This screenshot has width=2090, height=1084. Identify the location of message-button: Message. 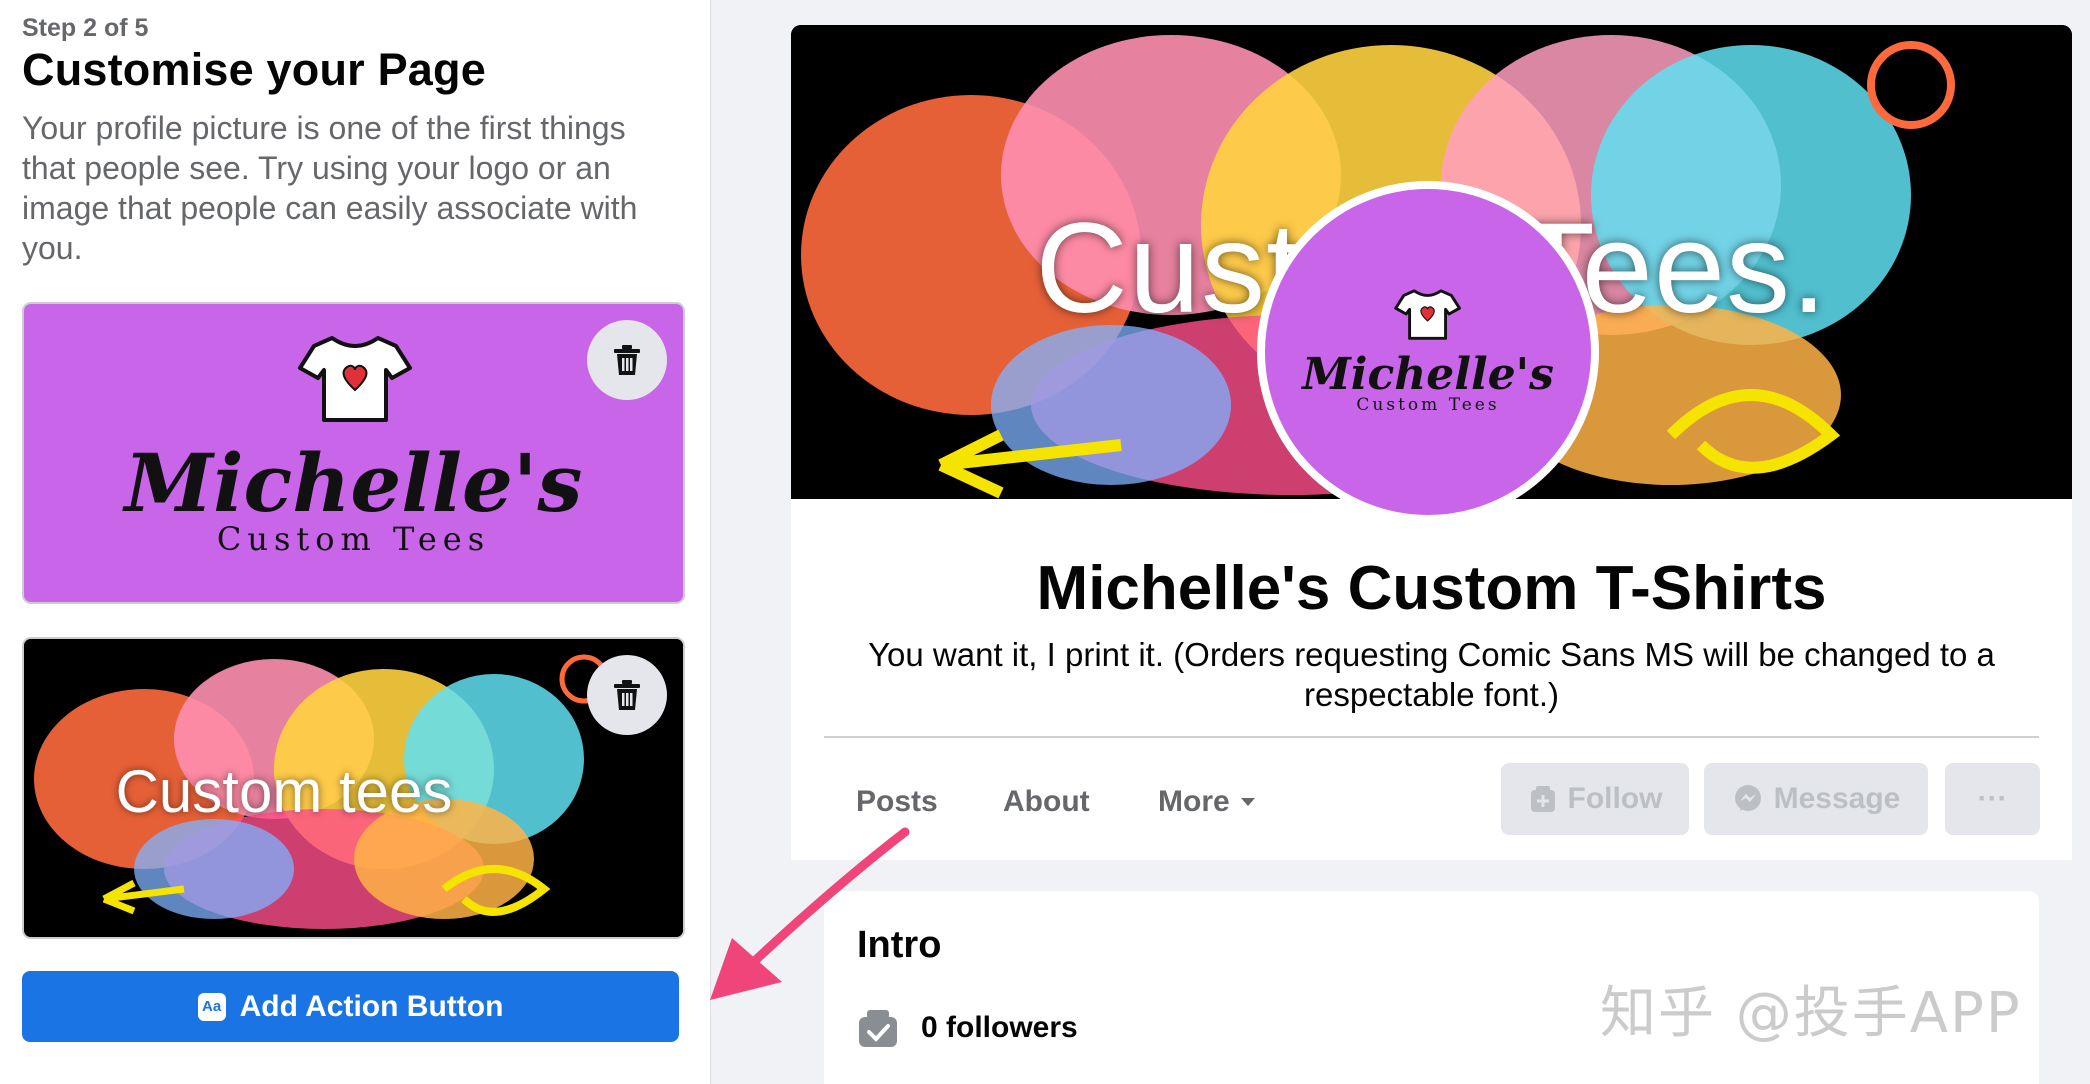
(1816, 799).